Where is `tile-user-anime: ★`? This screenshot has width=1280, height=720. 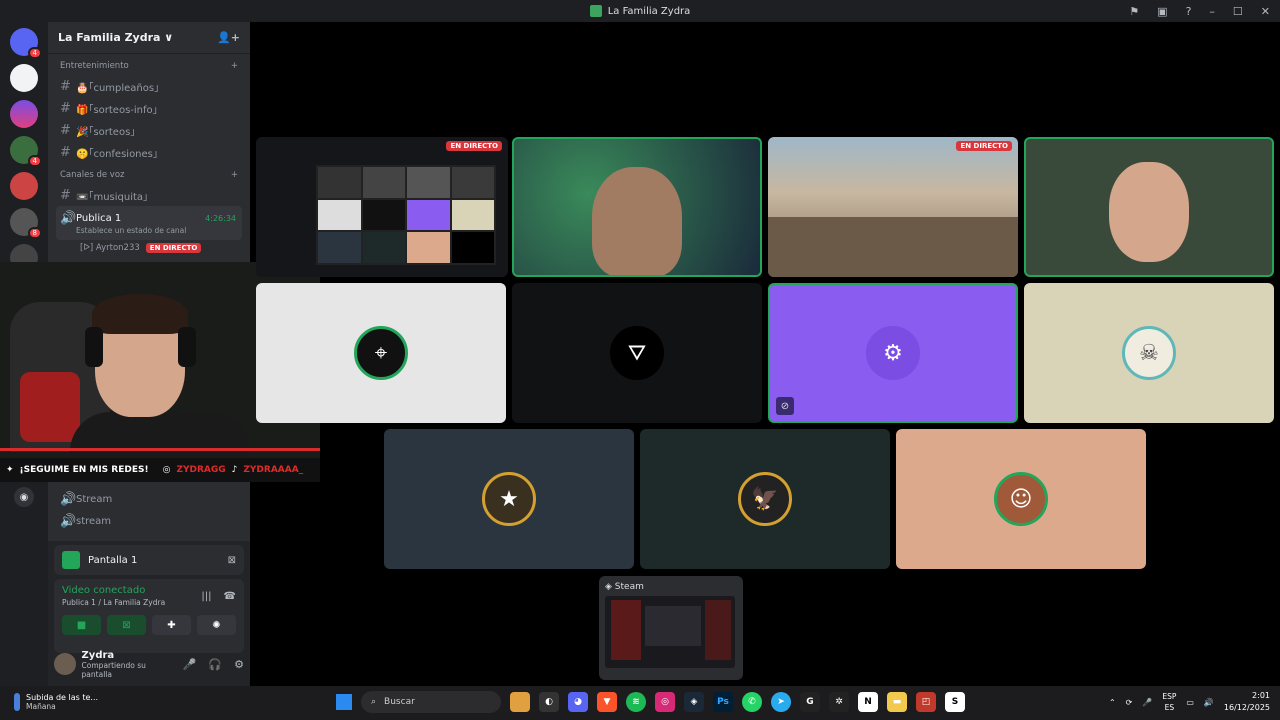 tile-user-anime: ★ is located at coordinates (509, 499).